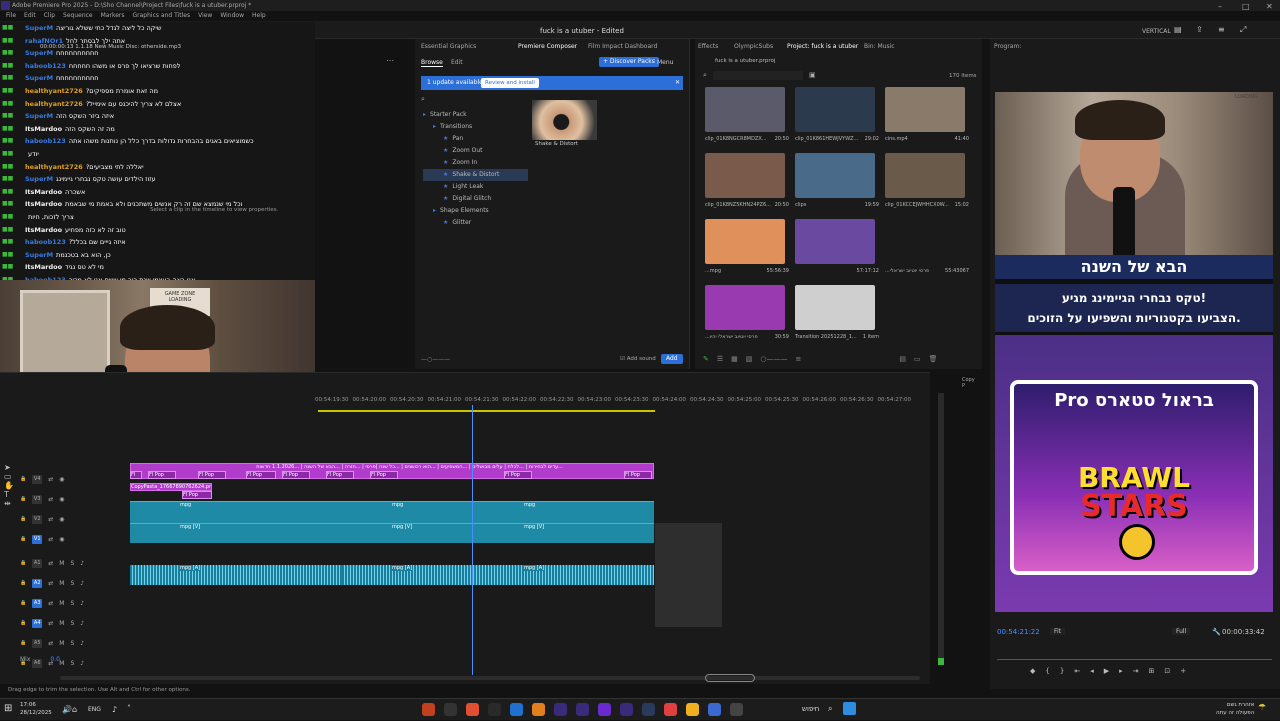 Image resolution: width=1280 pixels, height=721 pixels. I want to click on freeform-view-icon: ▧, so click(749, 359).